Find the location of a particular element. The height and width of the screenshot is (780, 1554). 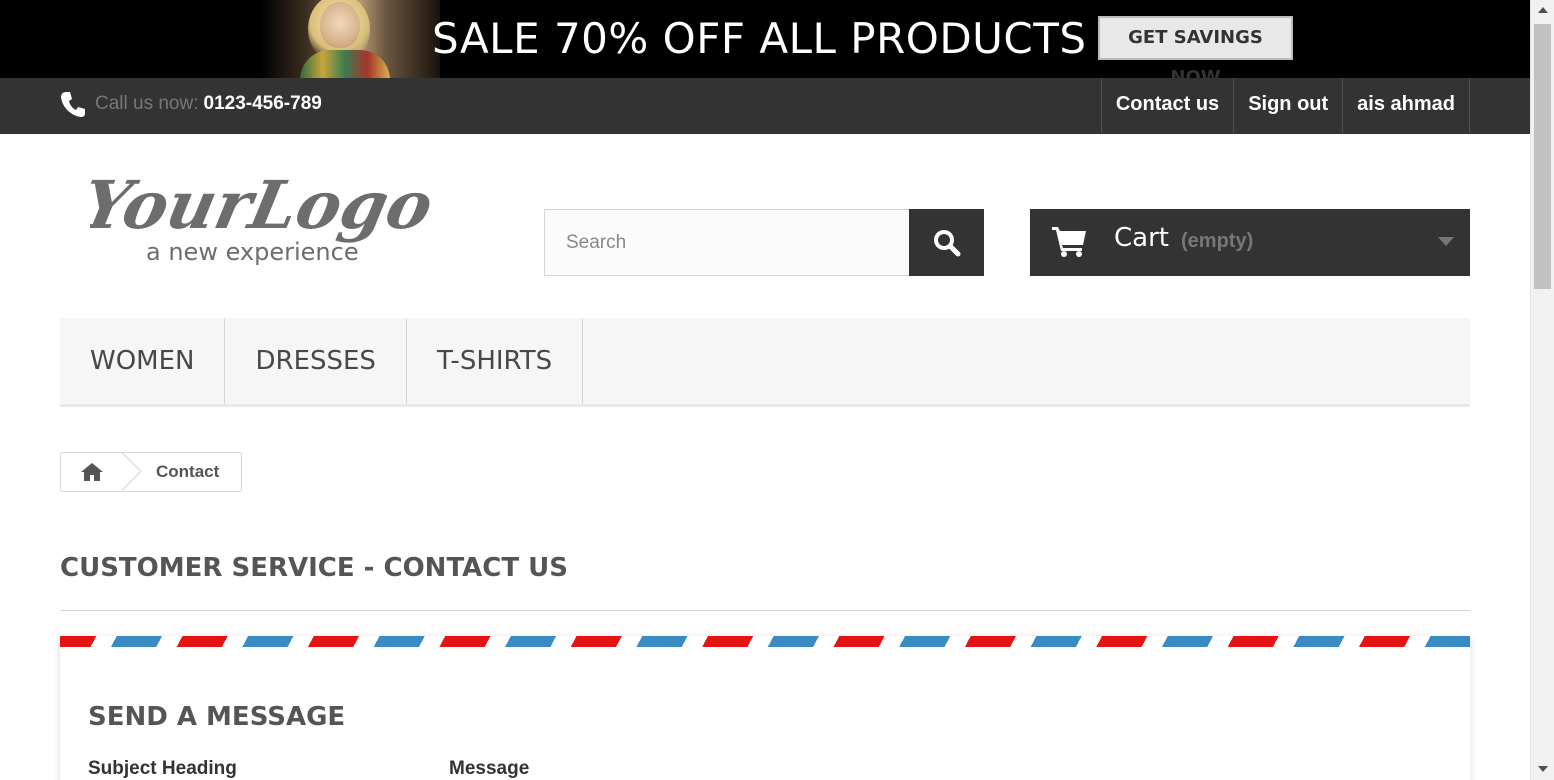

promo-headline: SALE 70% OFF ALL PRODUCTS is located at coordinates (759, 38).